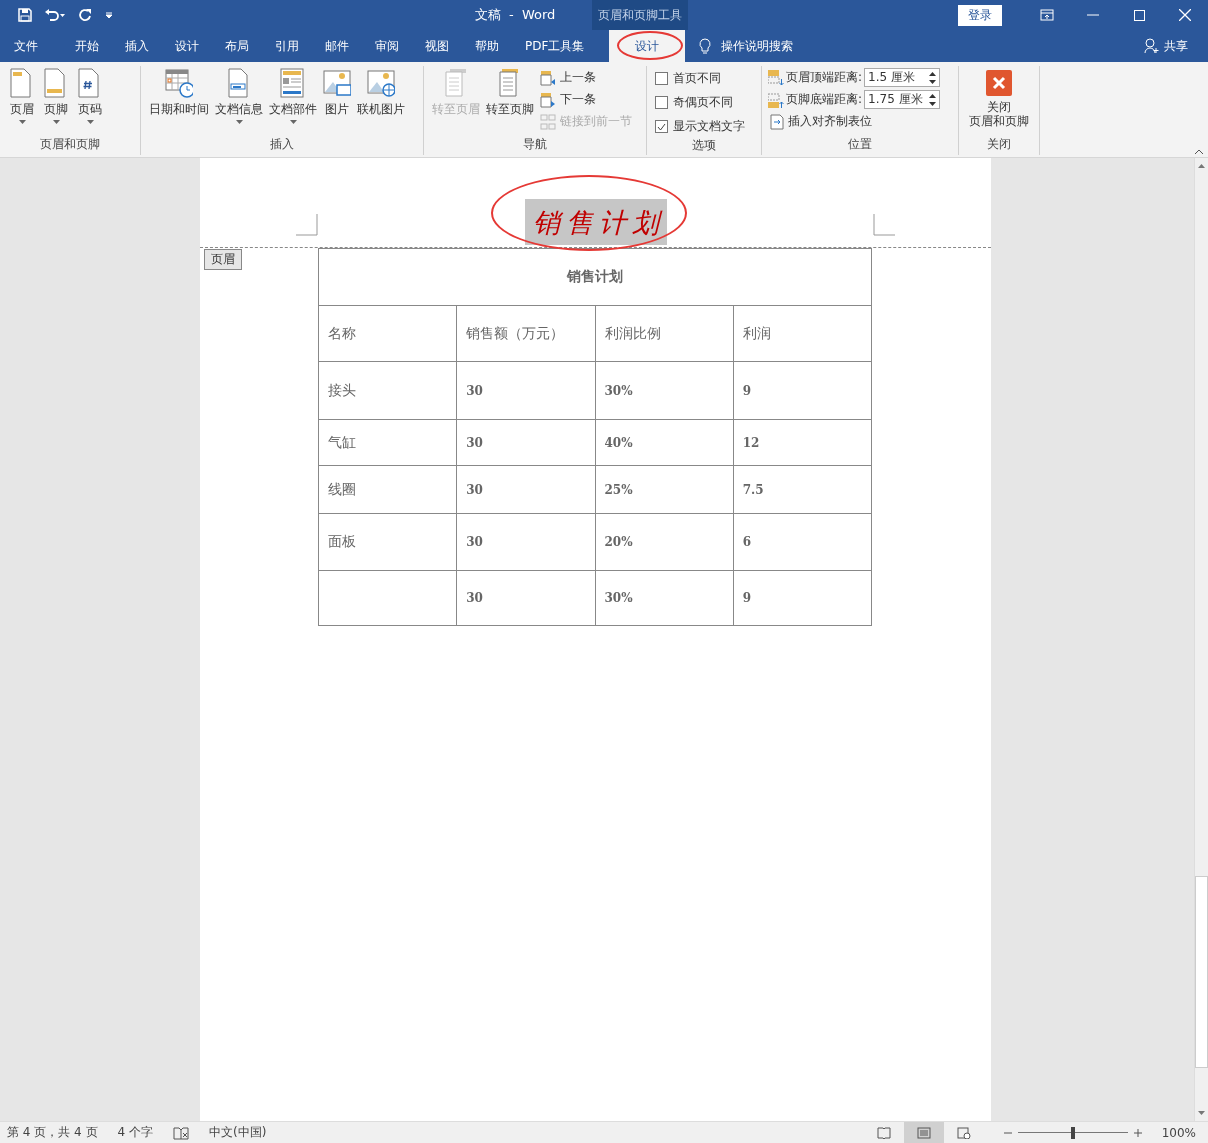  I want to click on language: 中文(中国), so click(238, 1132).